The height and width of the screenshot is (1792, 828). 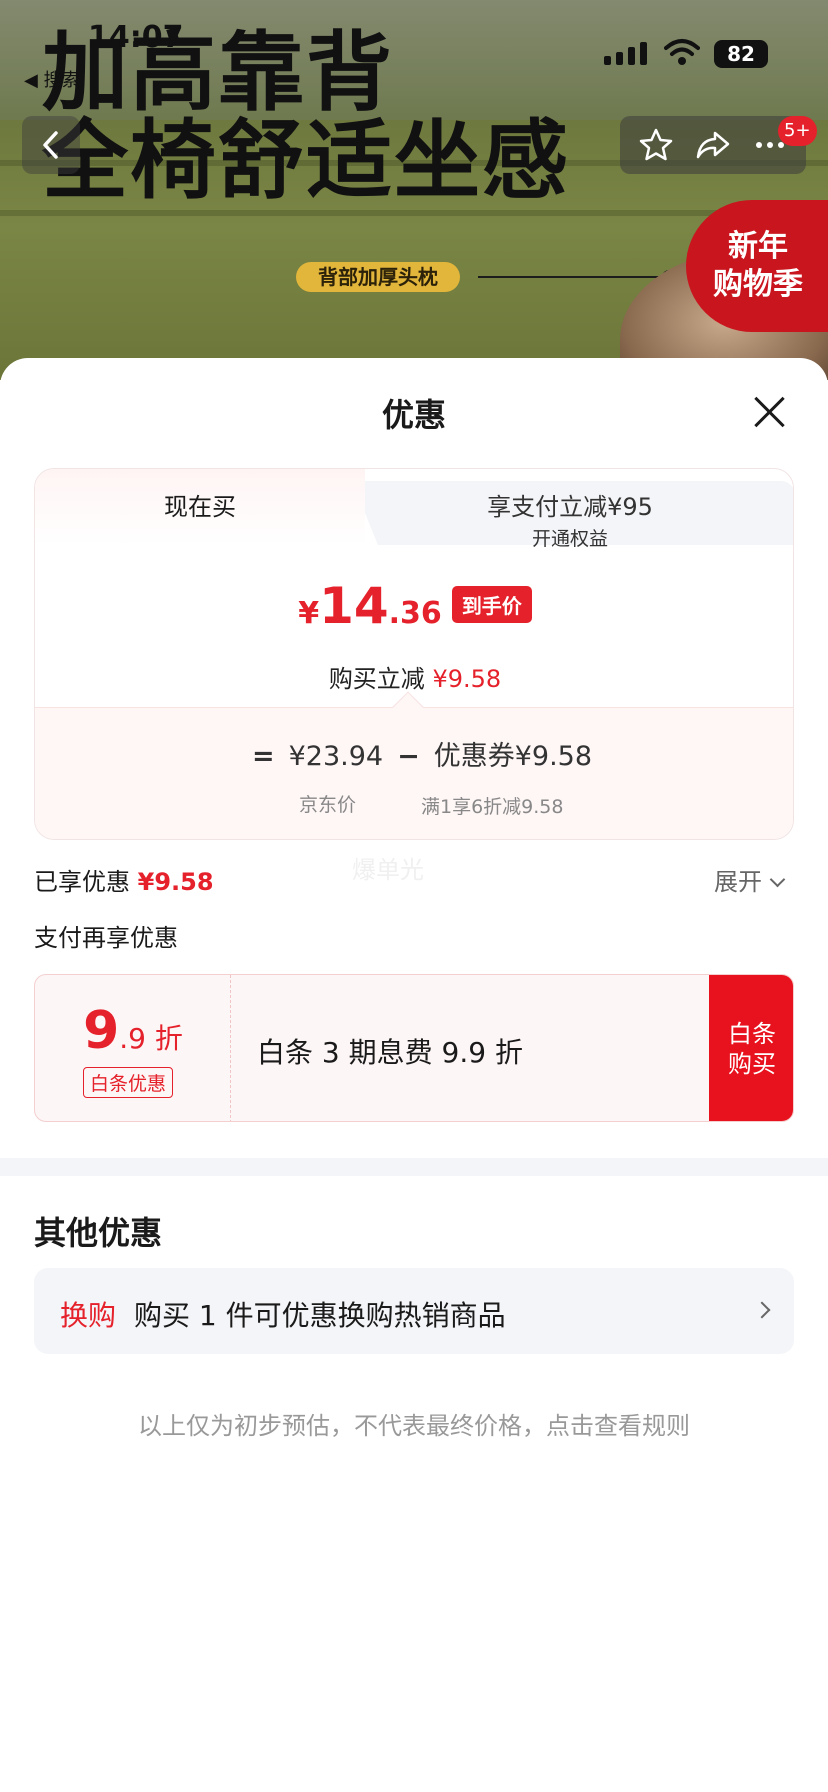 I want to click on tab-buy-now: 现在买, so click(x=200, y=507).